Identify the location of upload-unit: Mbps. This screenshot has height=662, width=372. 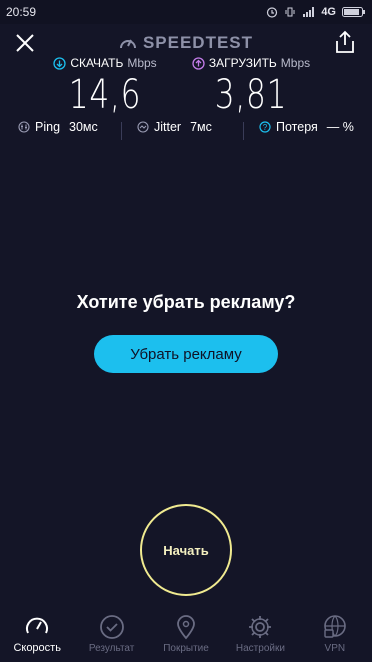
(295, 63).